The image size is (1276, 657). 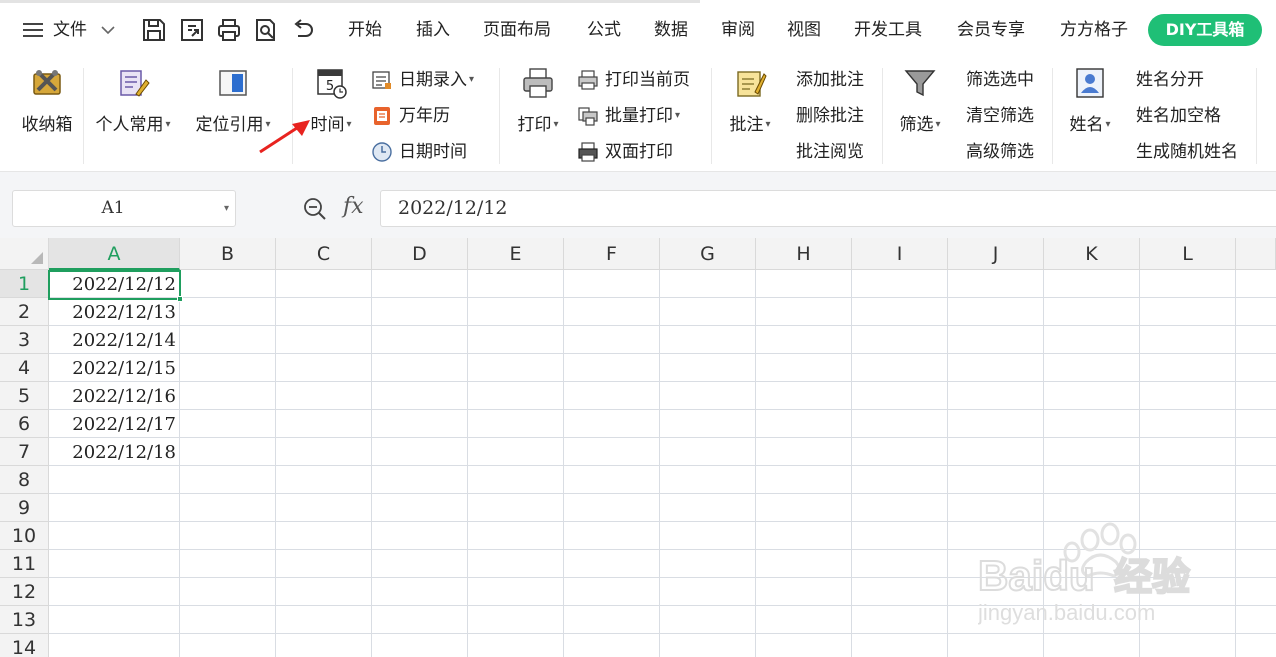 What do you see at coordinates (350, 1) in the screenshot?
I see `title-strip` at bounding box center [350, 1].